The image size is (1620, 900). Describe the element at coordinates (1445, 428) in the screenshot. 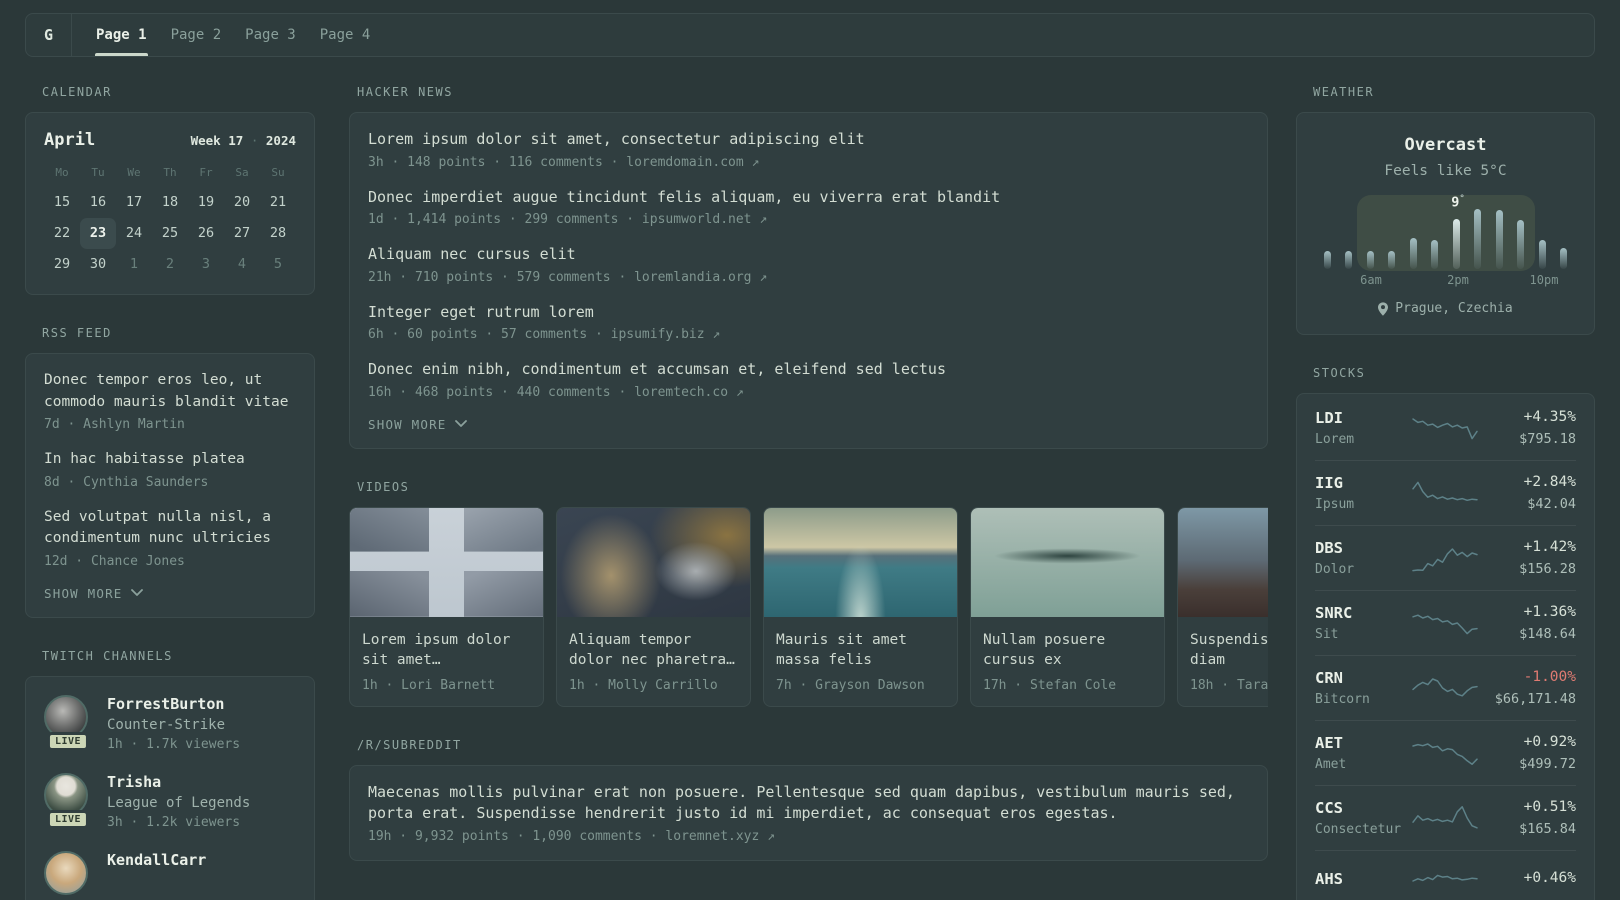

I see `stock-row: LDI Lorem +4.35% $795.18` at that location.